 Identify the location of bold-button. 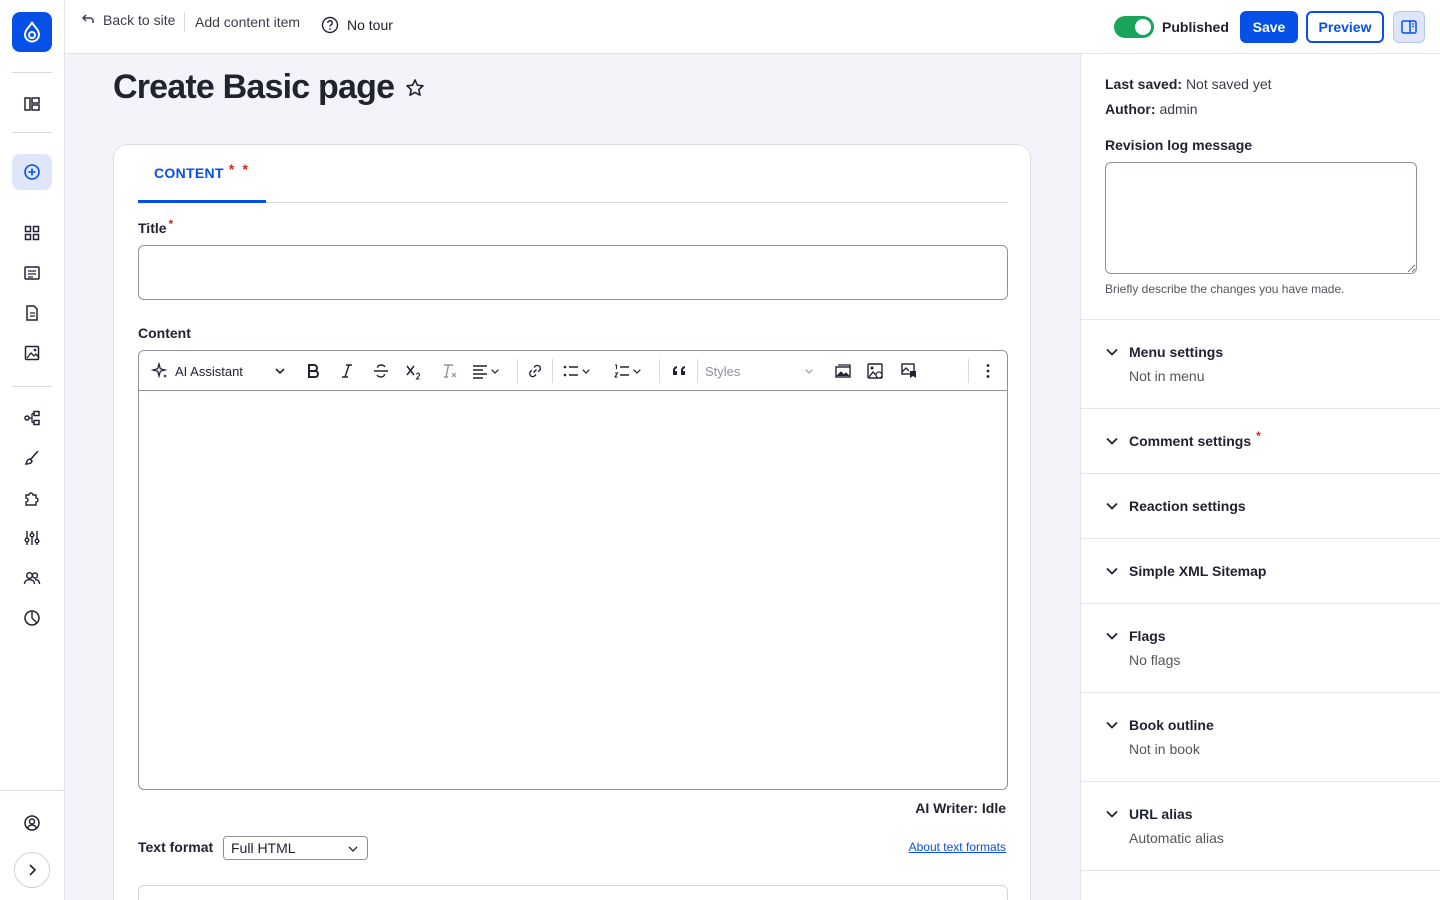
(313, 371).